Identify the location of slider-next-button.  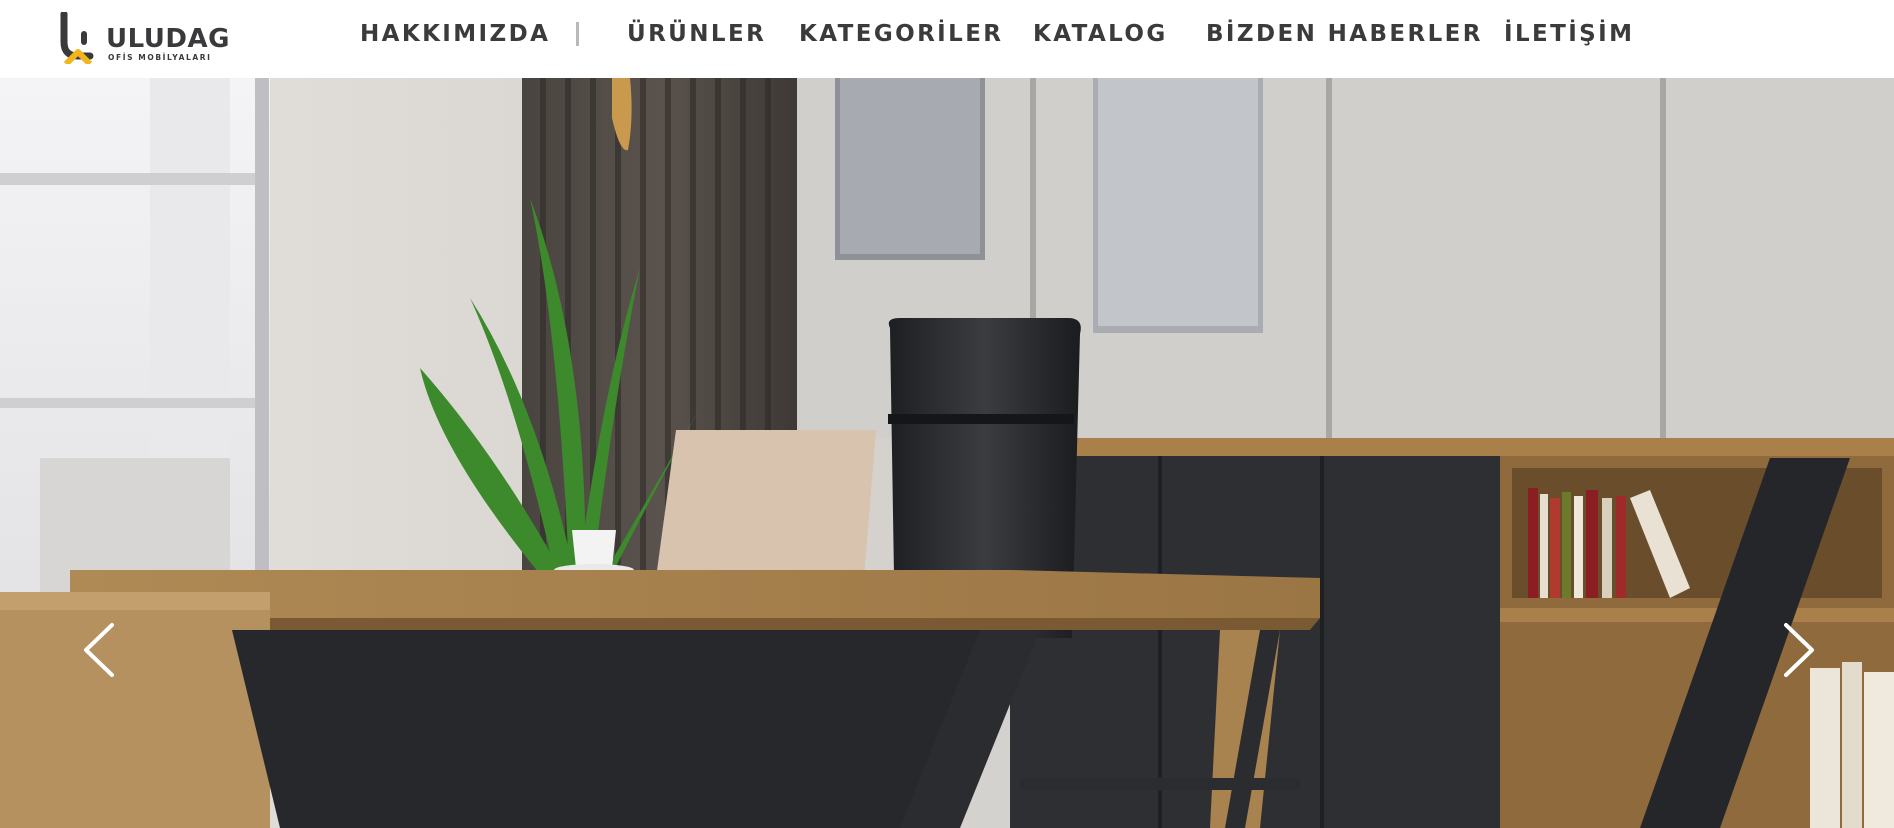
(1798, 650).